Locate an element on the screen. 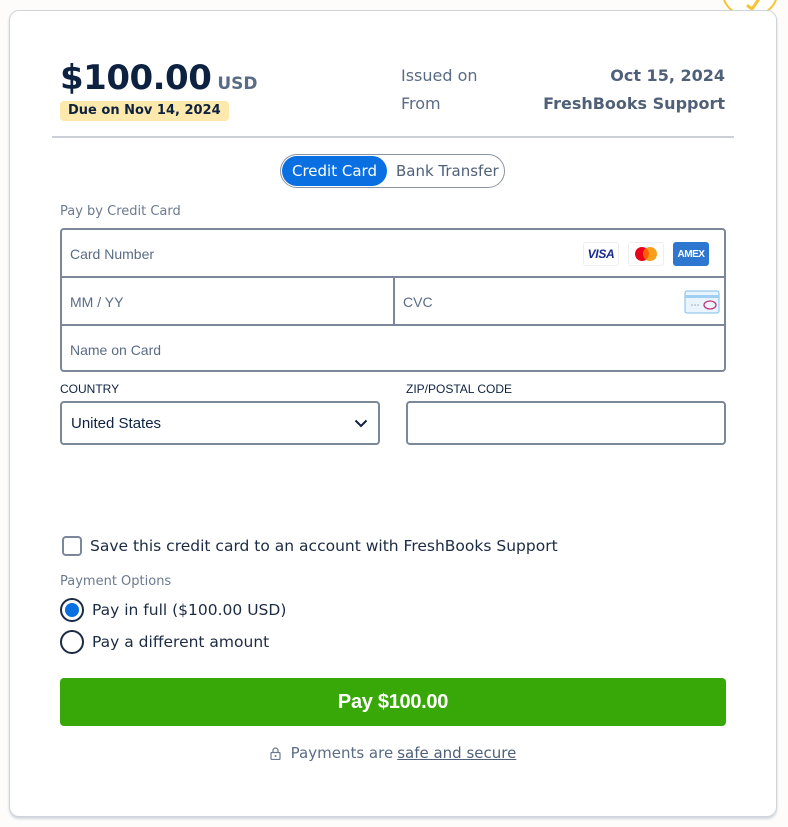 The image size is (788, 827). from-value: FreshBooks Support is located at coordinates (634, 103).